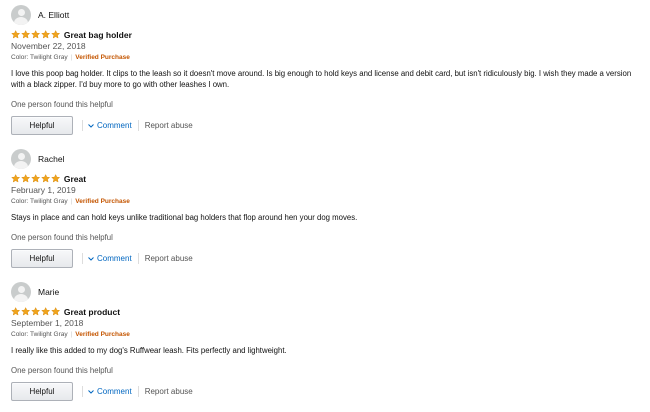  I want to click on review-header: Great product, so click(326, 311).